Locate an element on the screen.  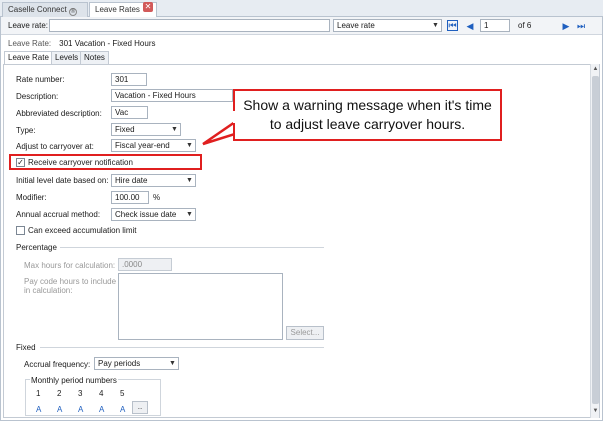
period-number: 3 is located at coordinates (80, 393).